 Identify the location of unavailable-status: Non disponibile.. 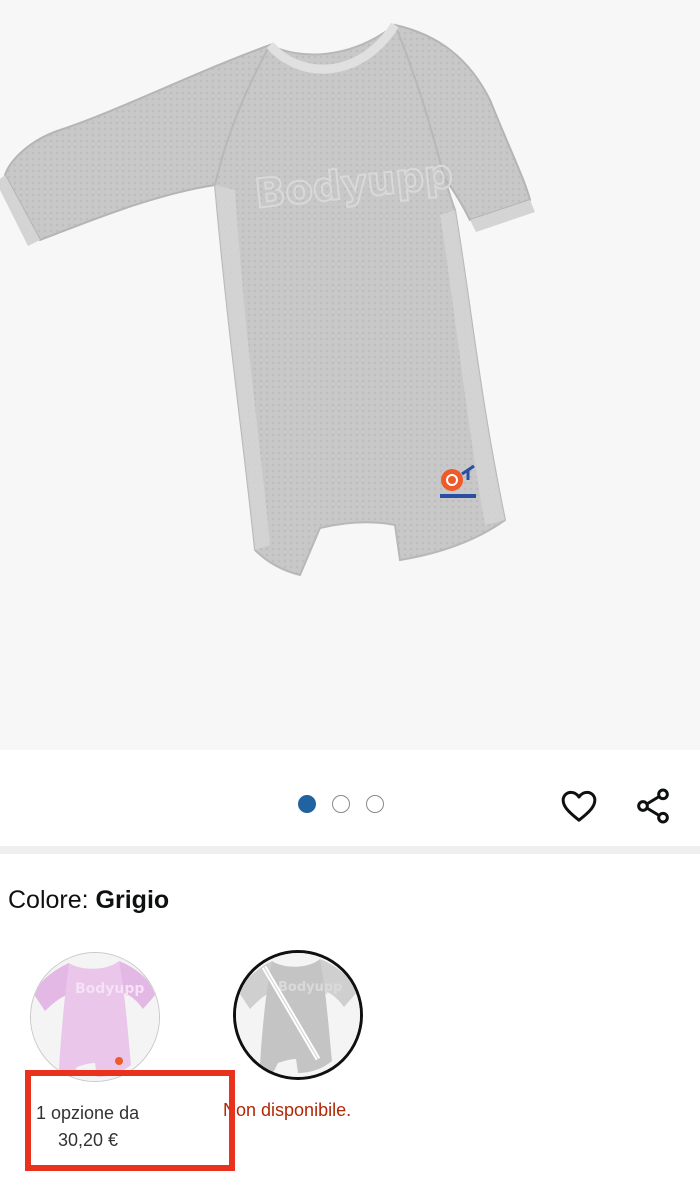
(287, 1110).